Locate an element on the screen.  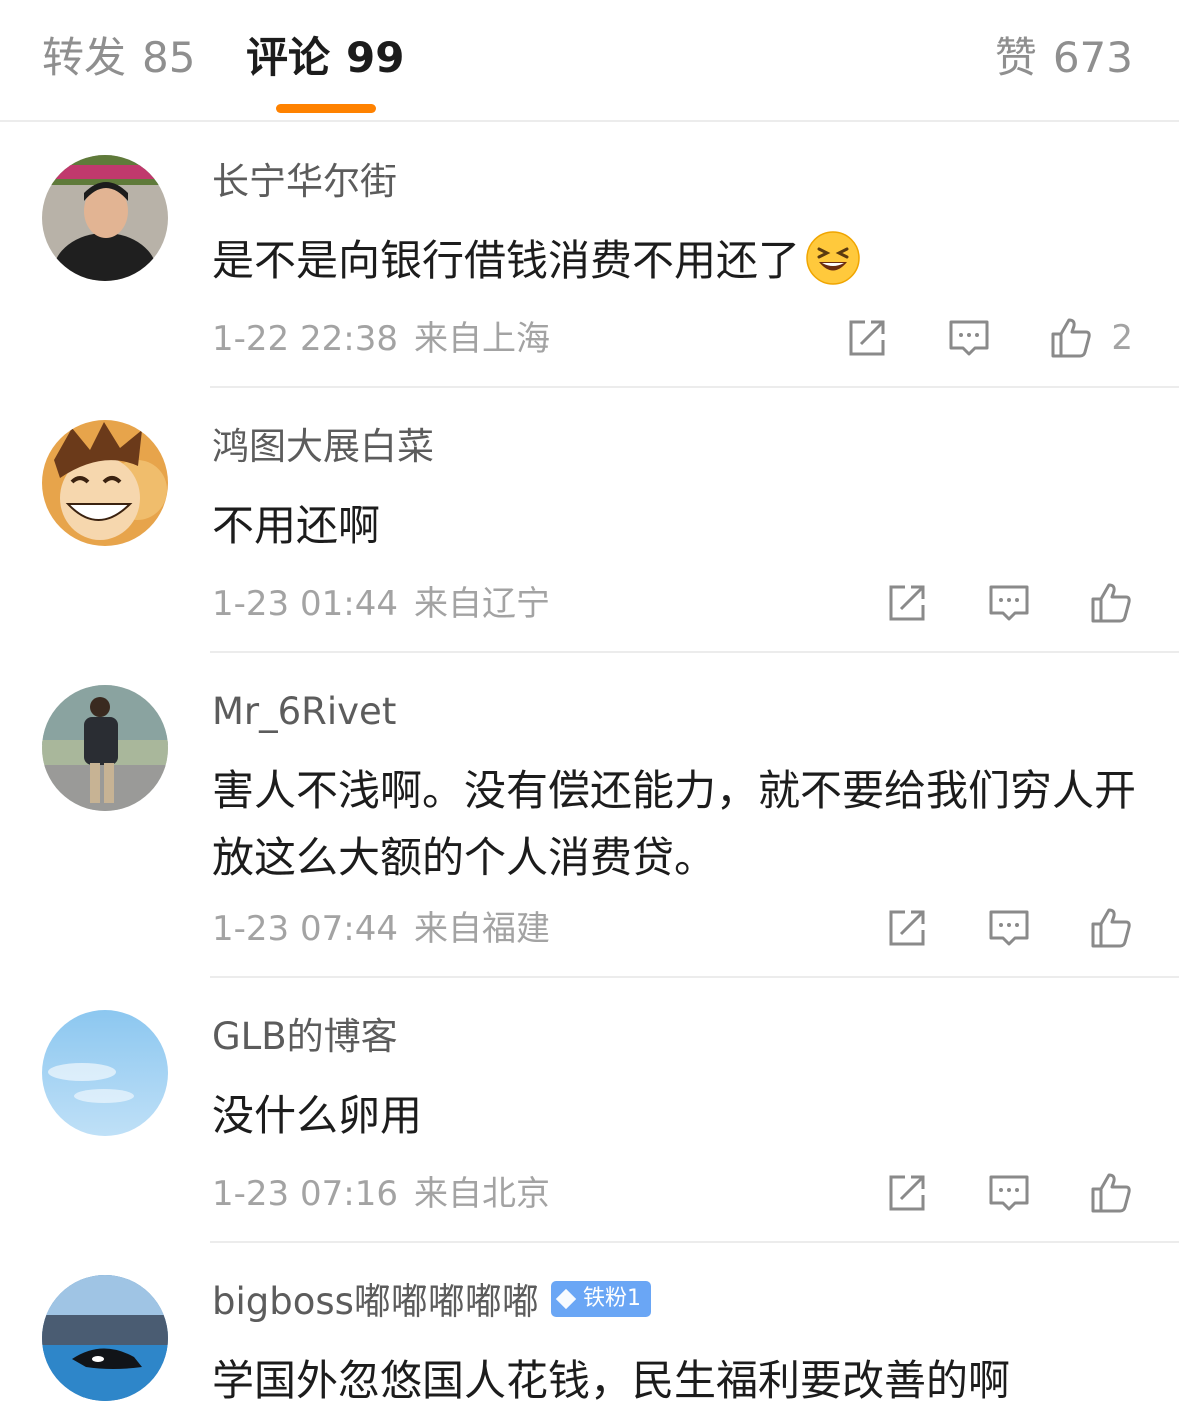
comment-text-content: 害人不浅啊。没有偿还能力，就不要给我们穷人开放这么大额的个人消费贷。 is located at coordinates (674, 824).